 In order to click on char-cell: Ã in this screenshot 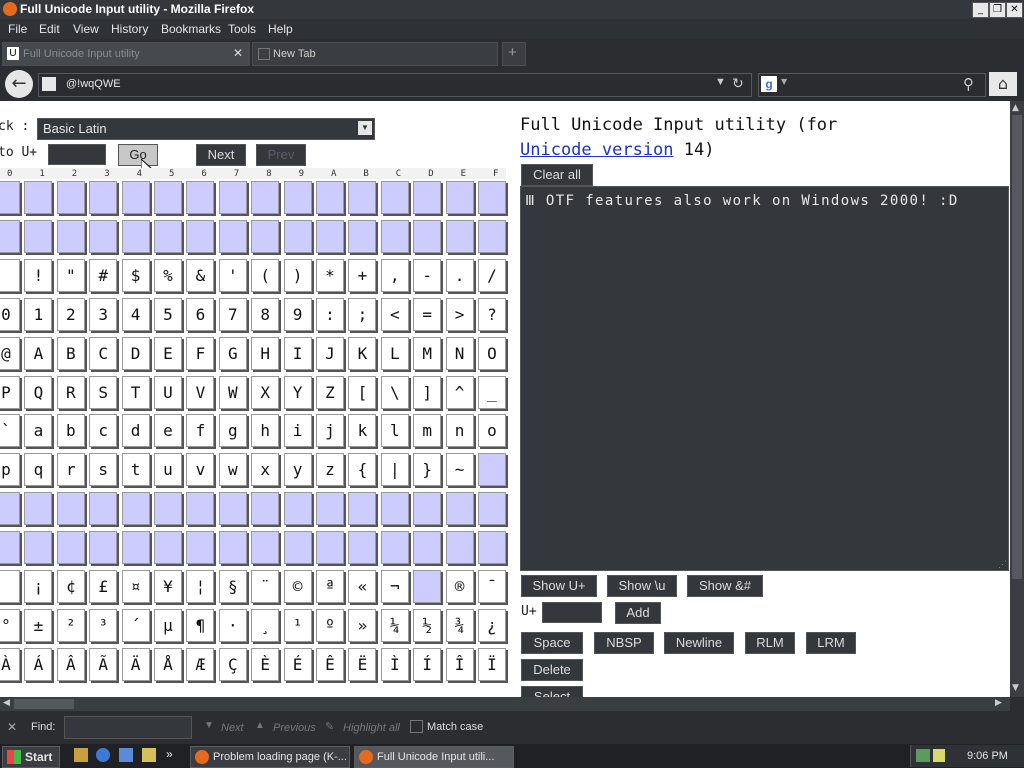, I will do `click(103, 664)`.